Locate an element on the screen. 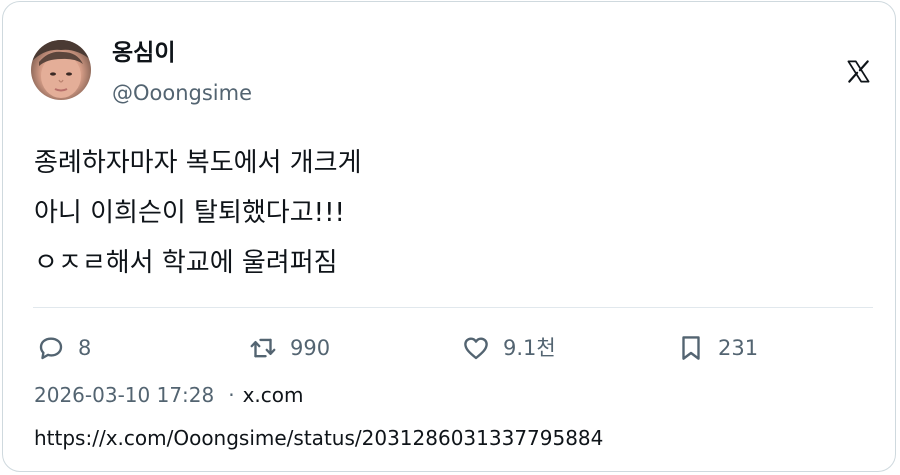 The height and width of the screenshot is (475, 900). tweet-meta: 2026-03-10 17:28 · x.com is located at coordinates (169, 395).